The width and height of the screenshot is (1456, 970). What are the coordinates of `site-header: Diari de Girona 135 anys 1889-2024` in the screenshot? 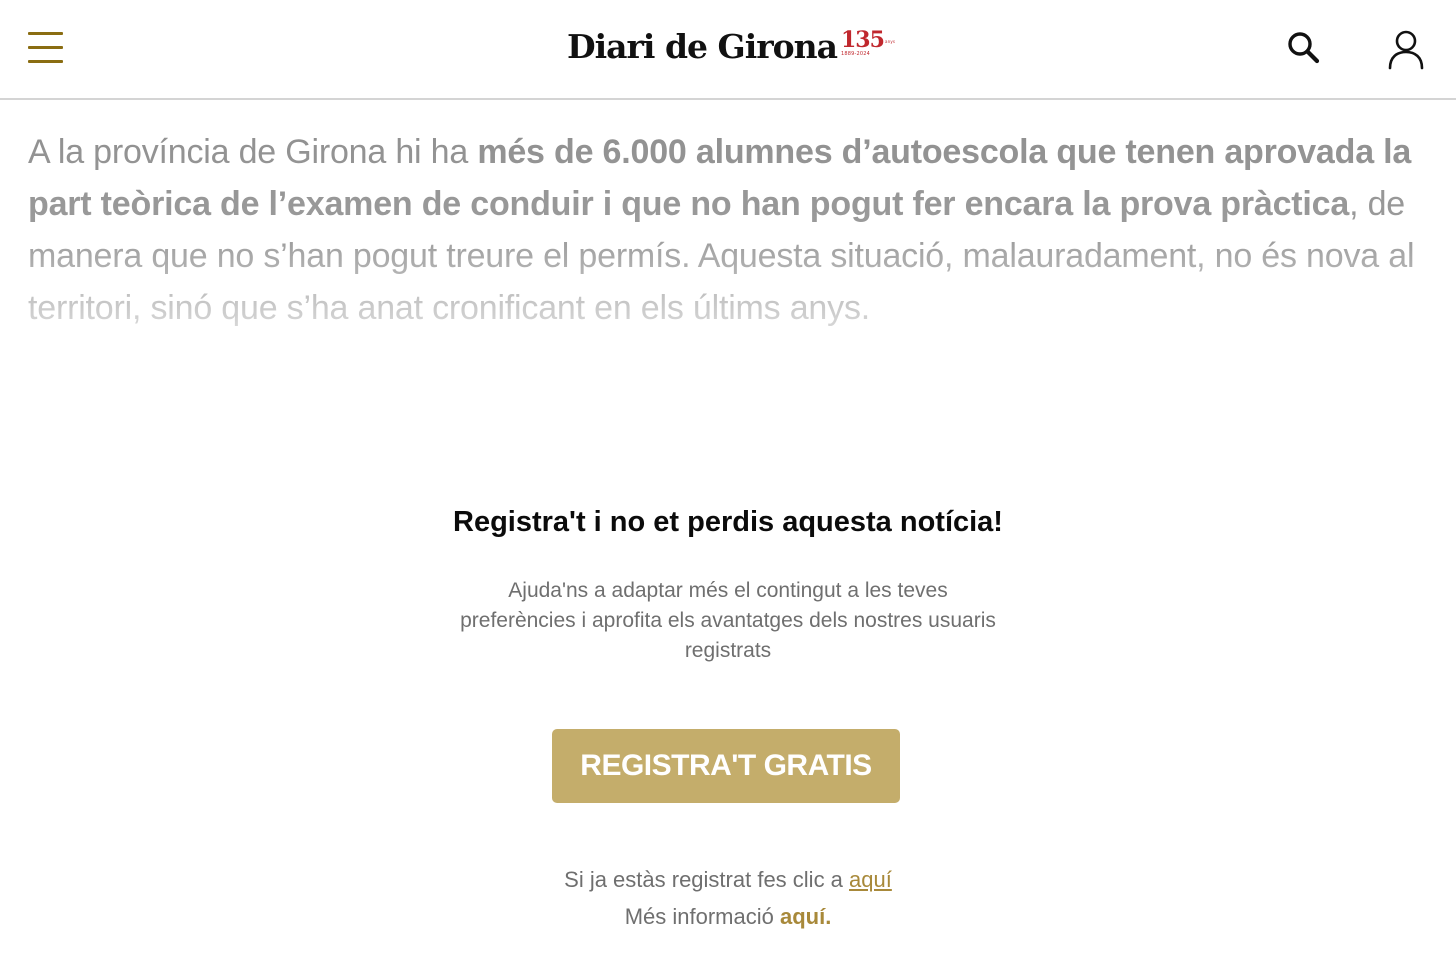 It's located at (728, 50).